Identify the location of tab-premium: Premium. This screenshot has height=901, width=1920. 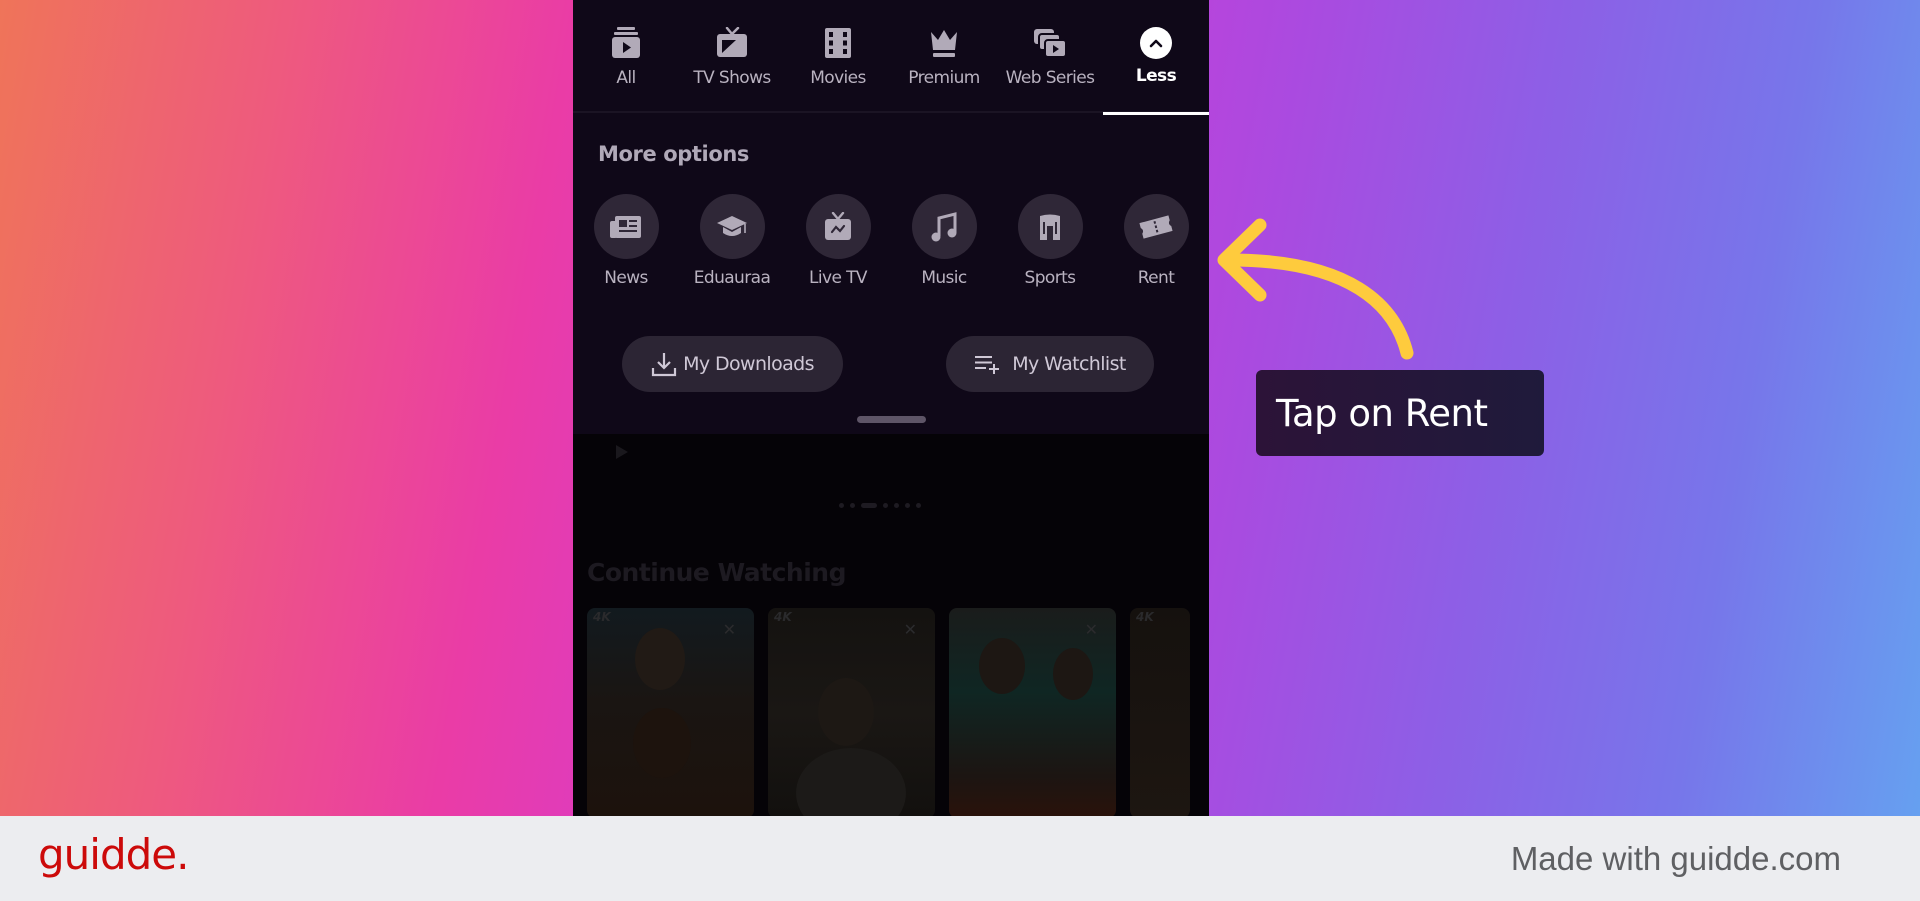
(944, 56).